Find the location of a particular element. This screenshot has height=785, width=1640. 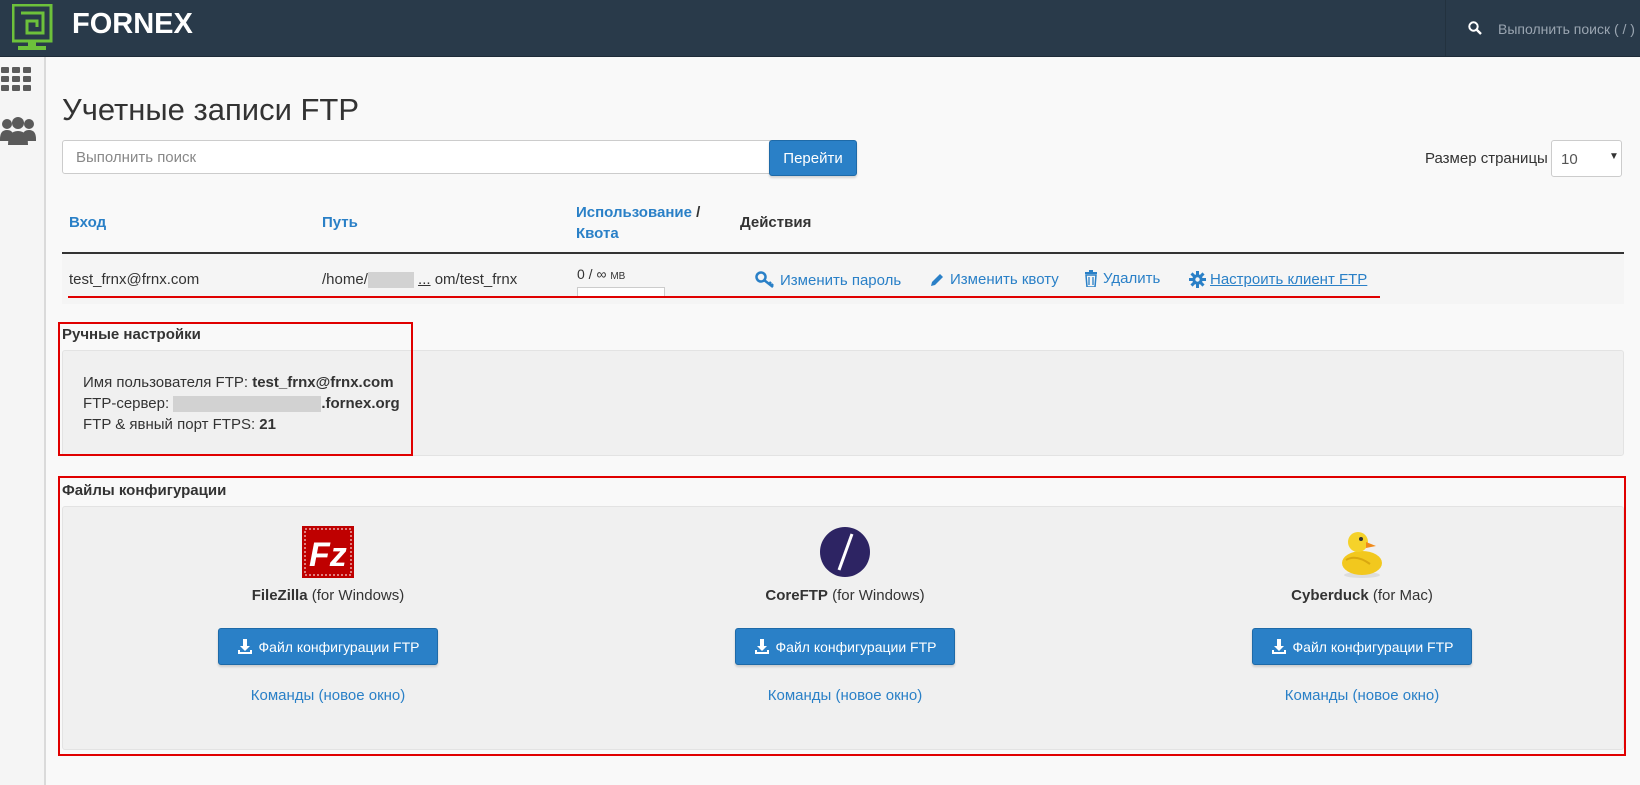

column-header-login: Вход is located at coordinates (87, 222).